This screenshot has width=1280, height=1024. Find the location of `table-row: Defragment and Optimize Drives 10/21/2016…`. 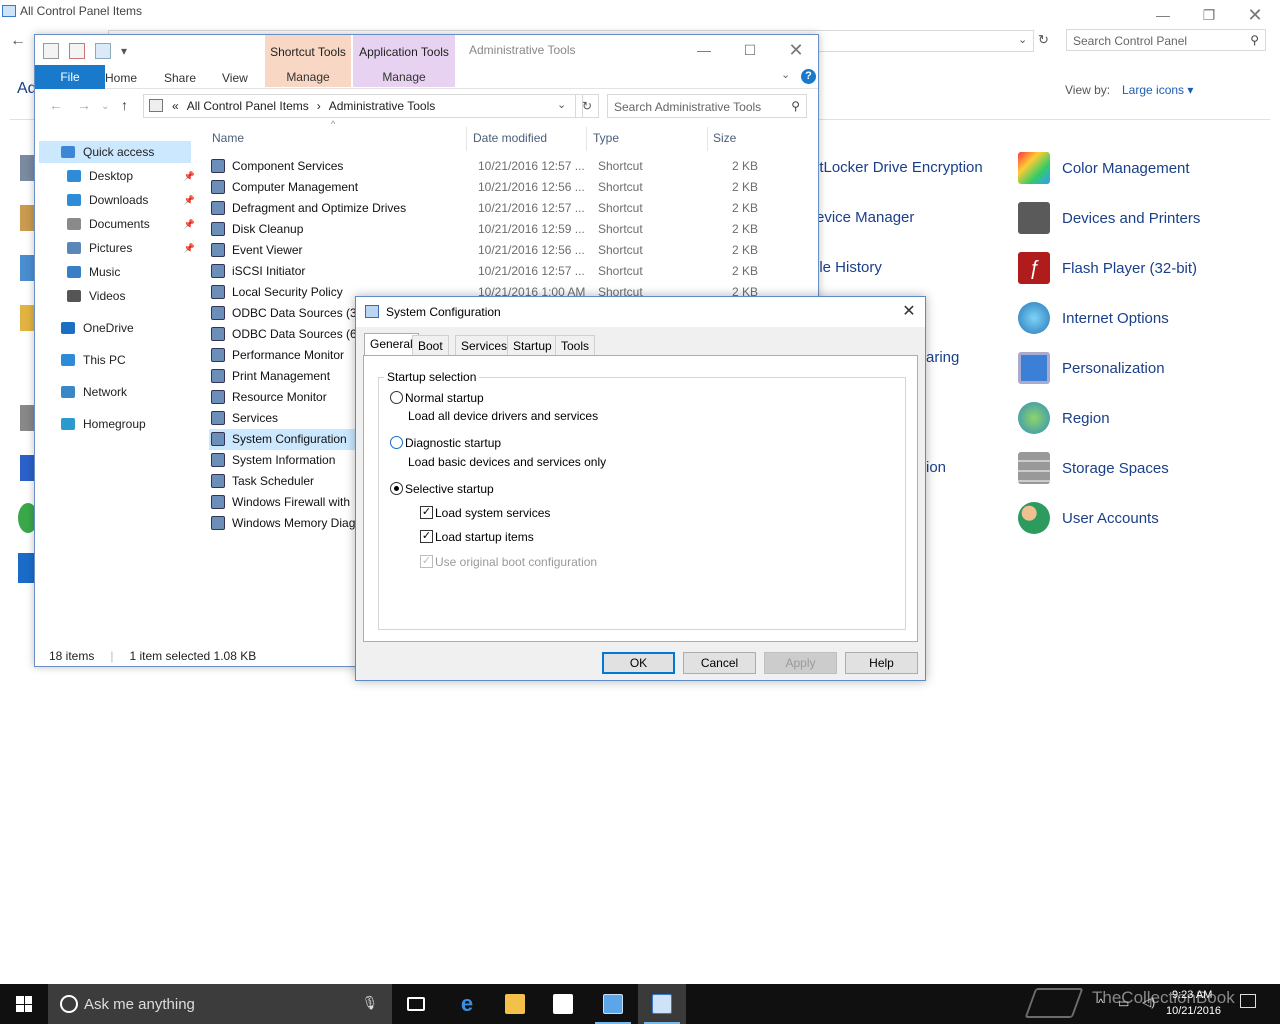

table-row: Defragment and Optimize Drives 10/21/2016… is located at coordinates (511, 207).